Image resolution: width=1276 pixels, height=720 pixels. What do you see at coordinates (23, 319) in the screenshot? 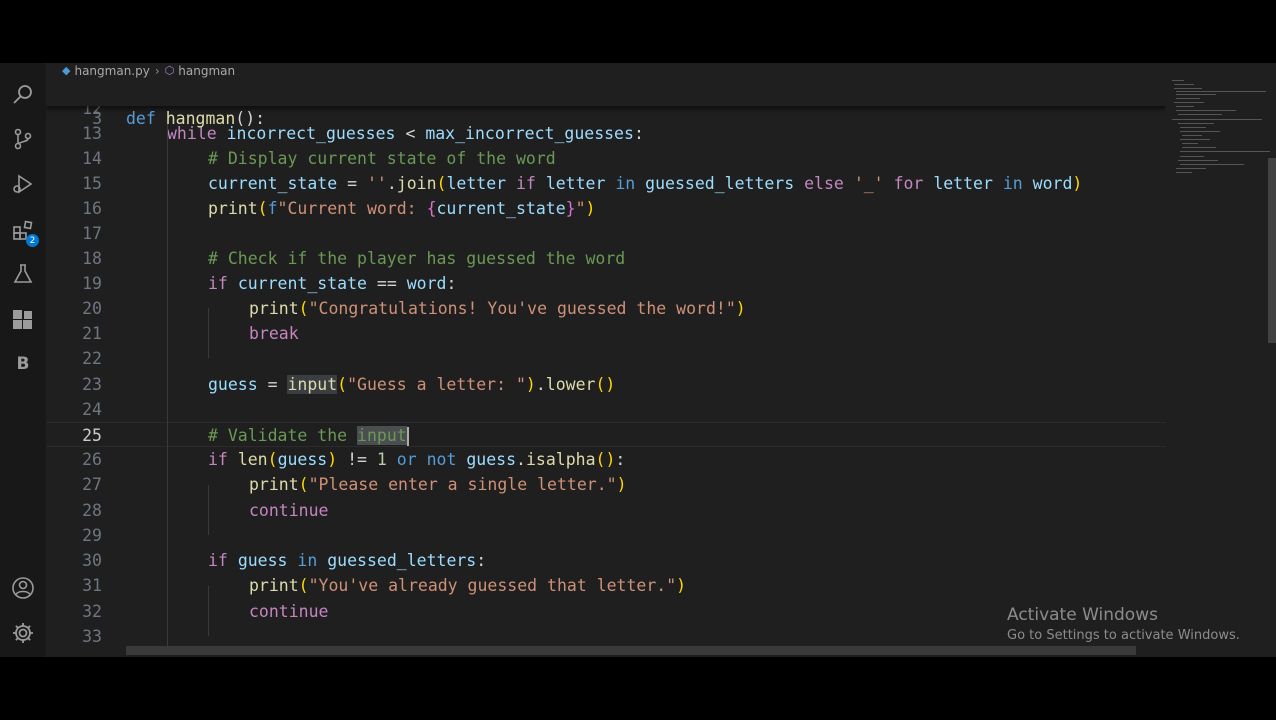
I see `remote-explorer-icon` at bounding box center [23, 319].